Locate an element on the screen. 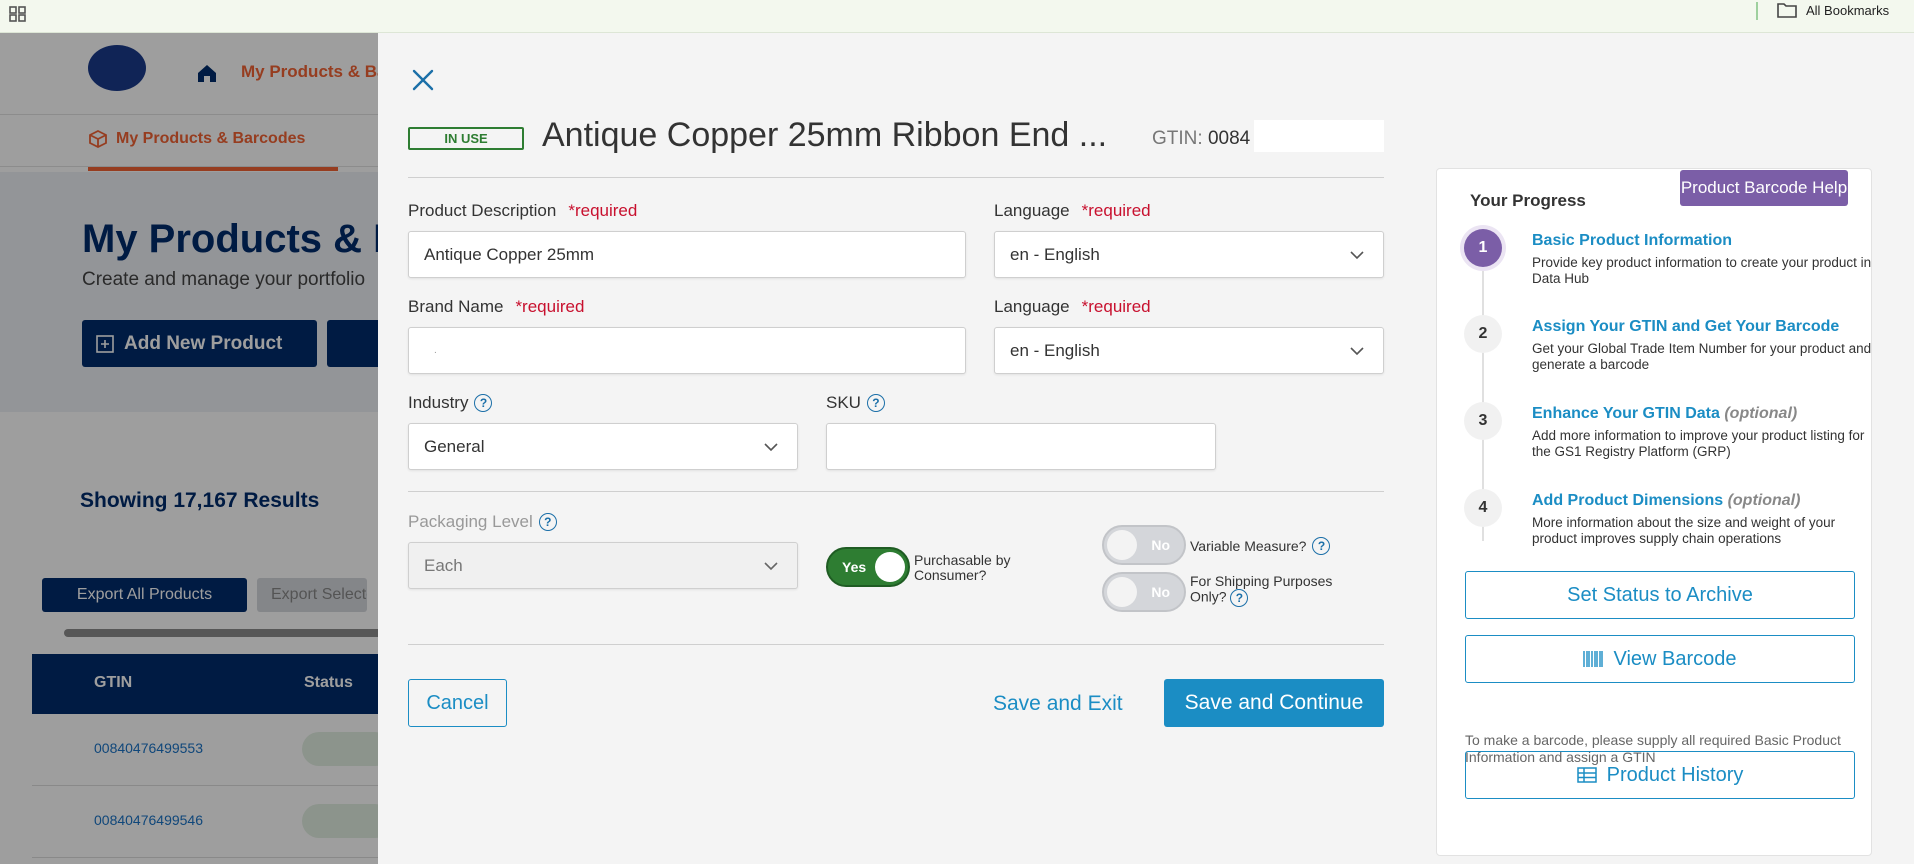 This screenshot has width=1914, height=864. cancel-button: Cancel is located at coordinates (457, 703).